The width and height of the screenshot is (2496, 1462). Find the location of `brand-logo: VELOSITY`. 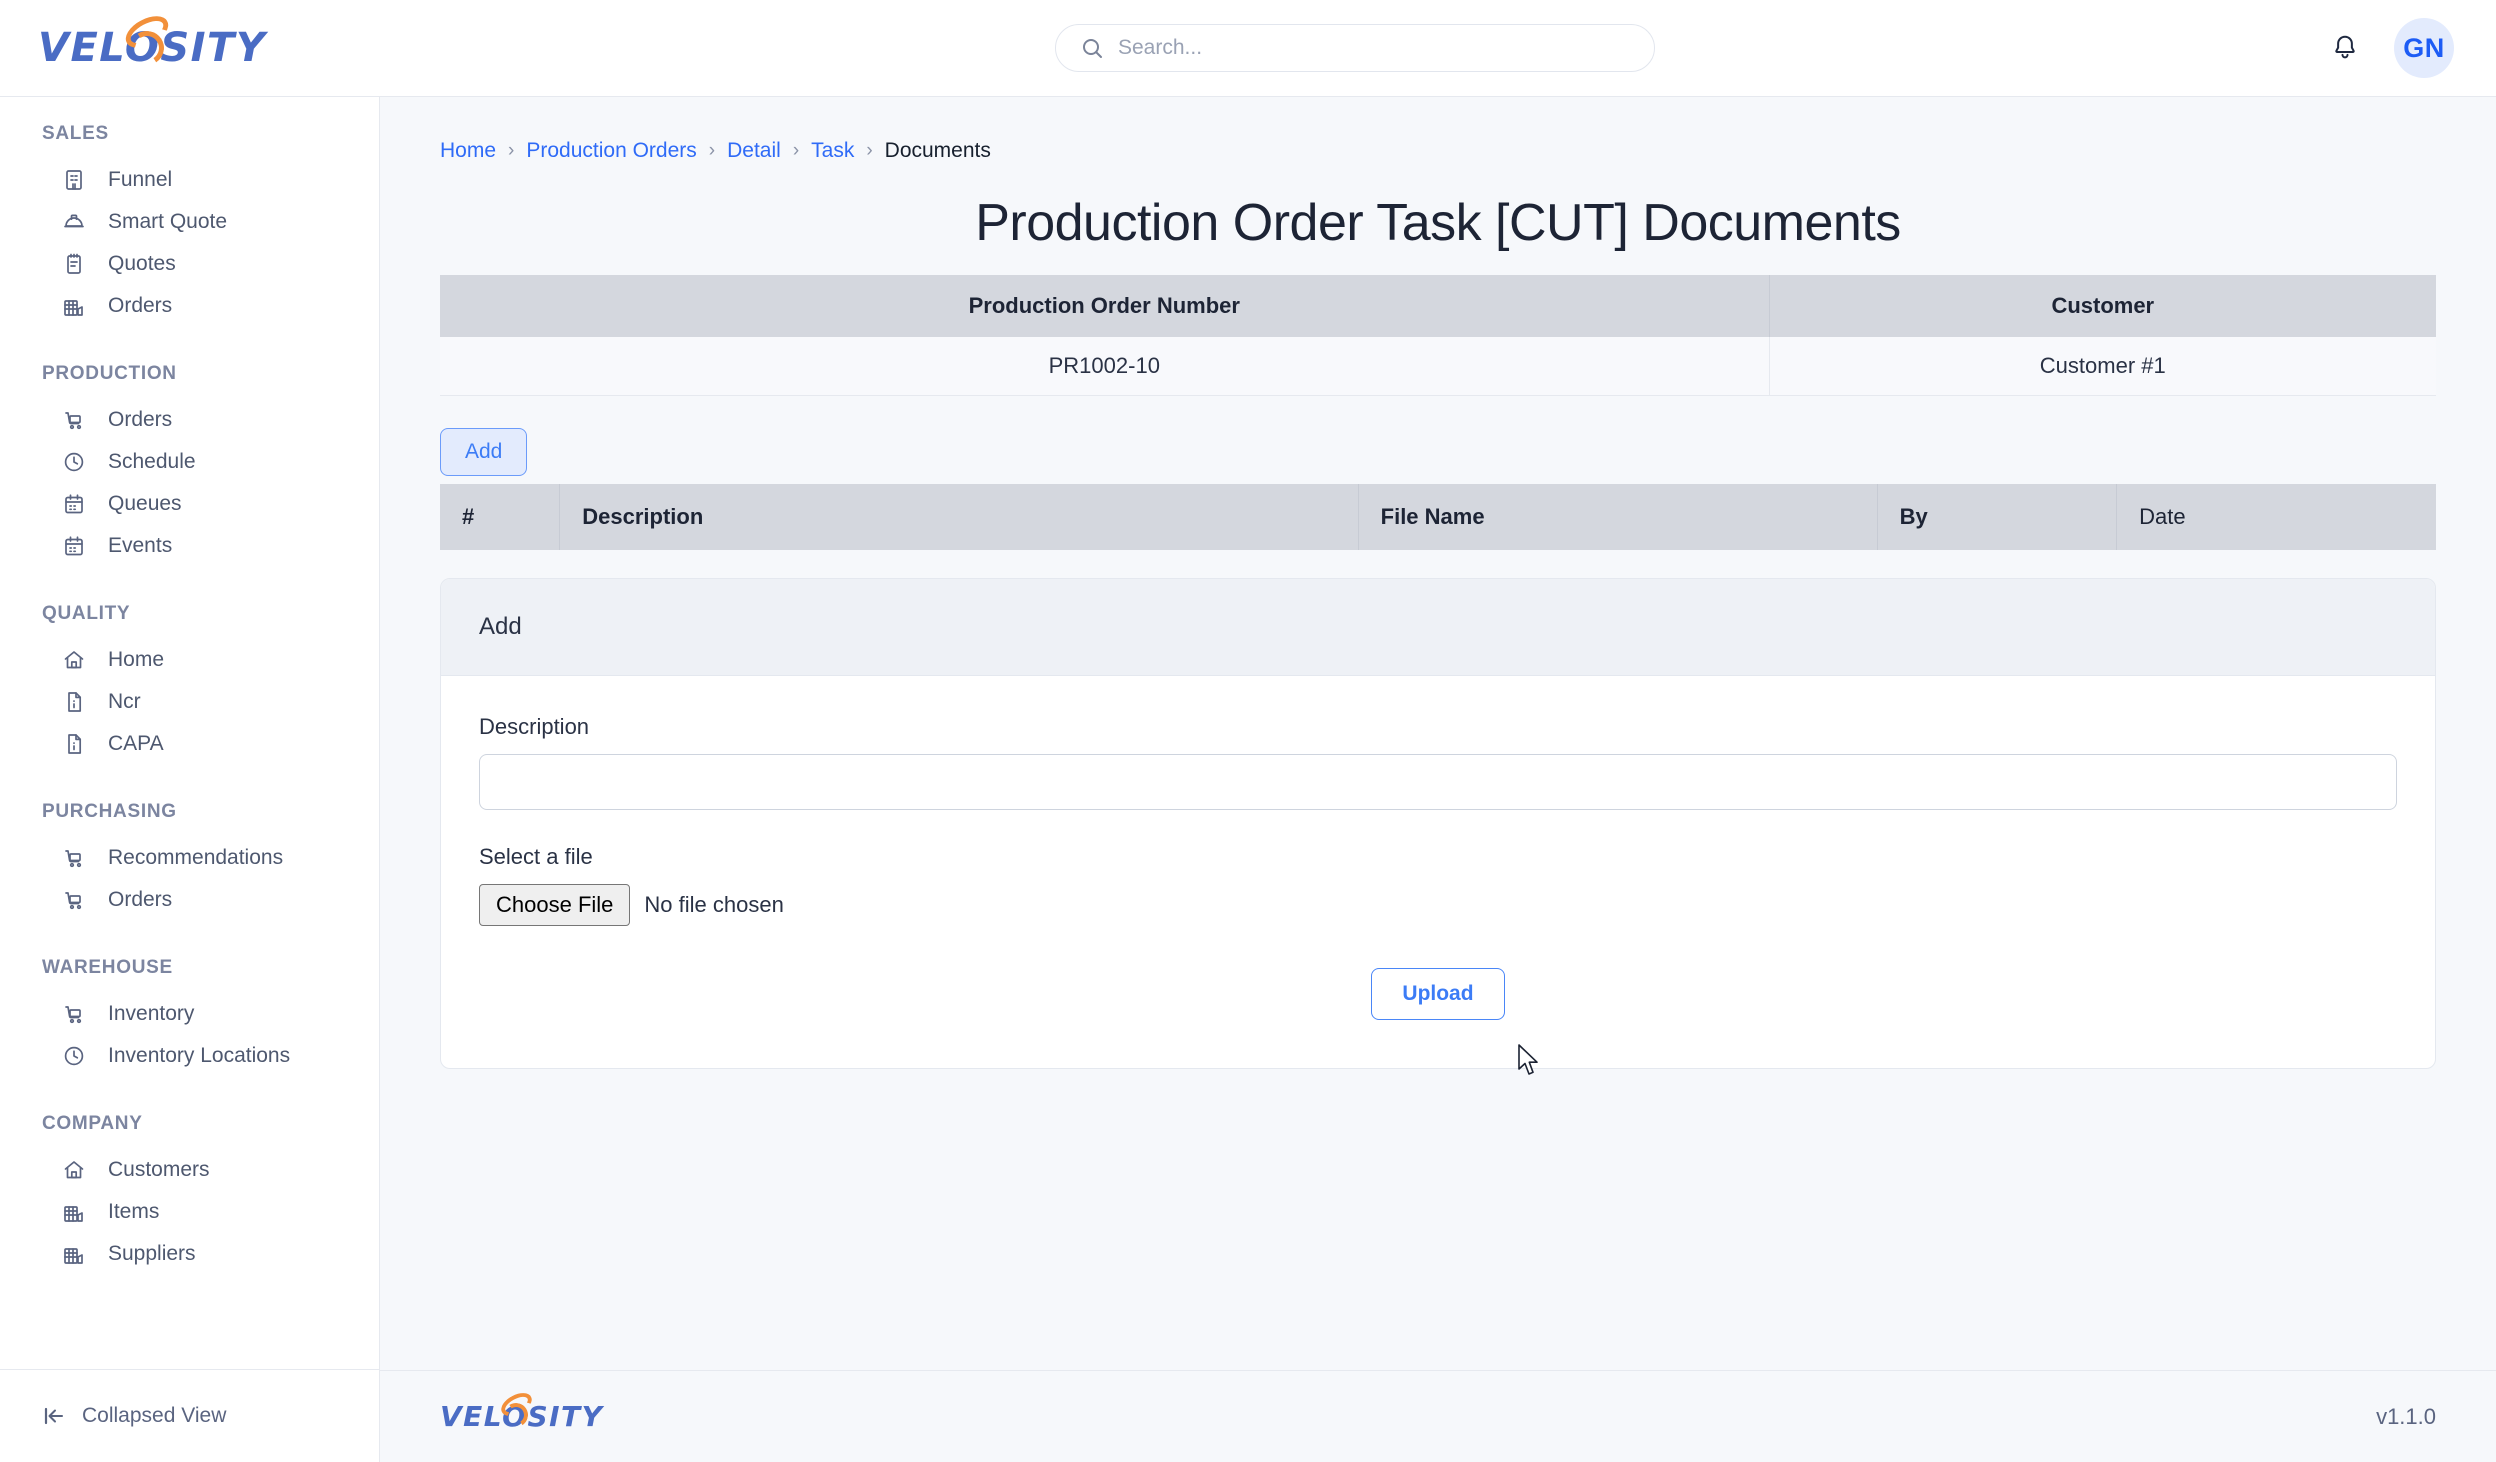

brand-logo: VELOSITY is located at coordinates (190, 40).